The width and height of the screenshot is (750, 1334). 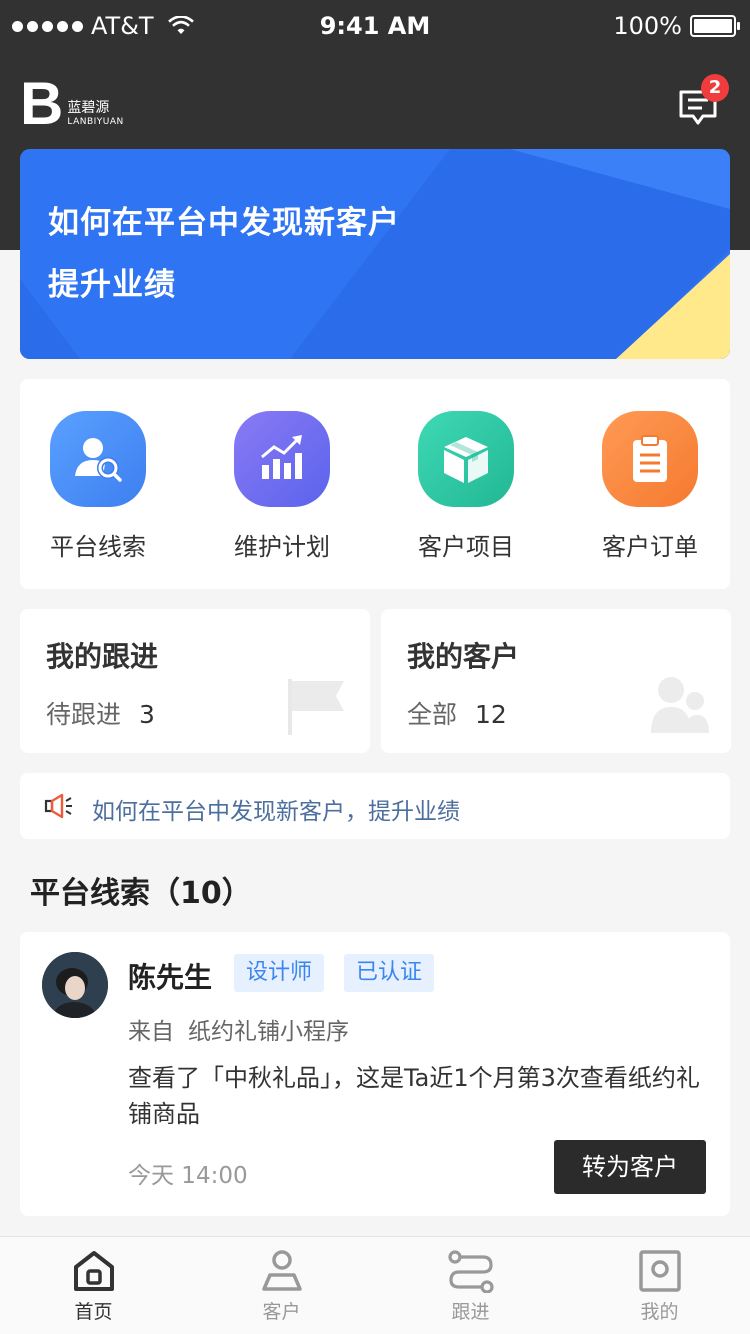 What do you see at coordinates (647, 26) in the screenshot?
I see `battery-percent: 100%` at bounding box center [647, 26].